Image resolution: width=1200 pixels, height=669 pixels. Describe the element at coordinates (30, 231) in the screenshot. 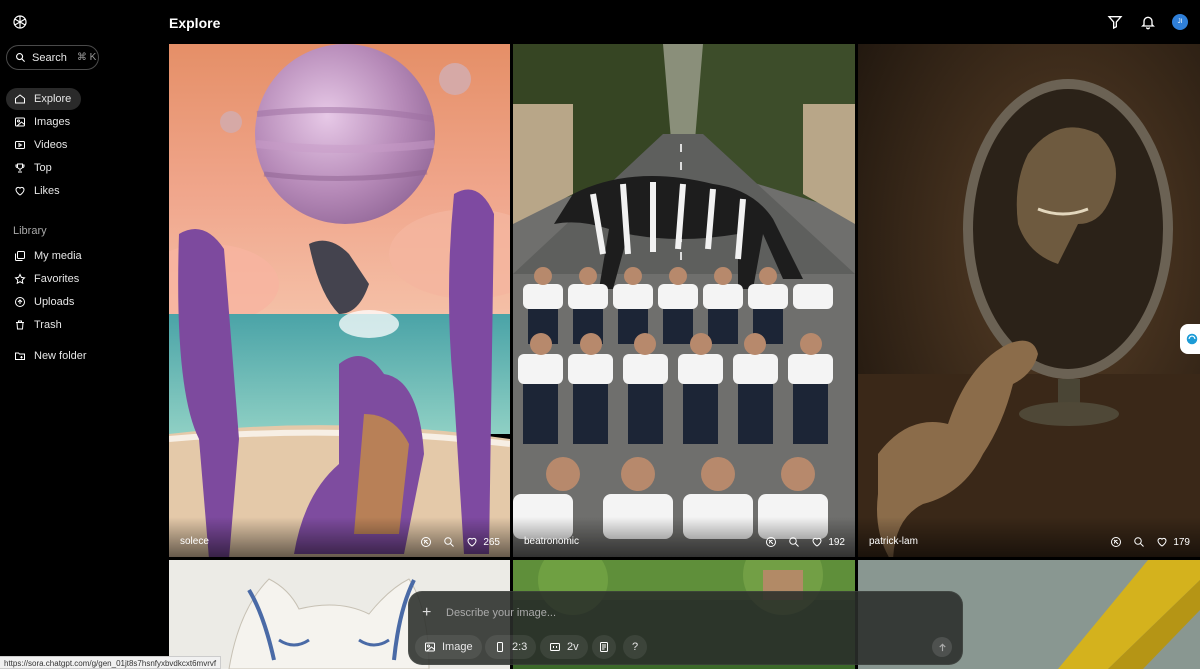

I see `library-title: Library` at that location.